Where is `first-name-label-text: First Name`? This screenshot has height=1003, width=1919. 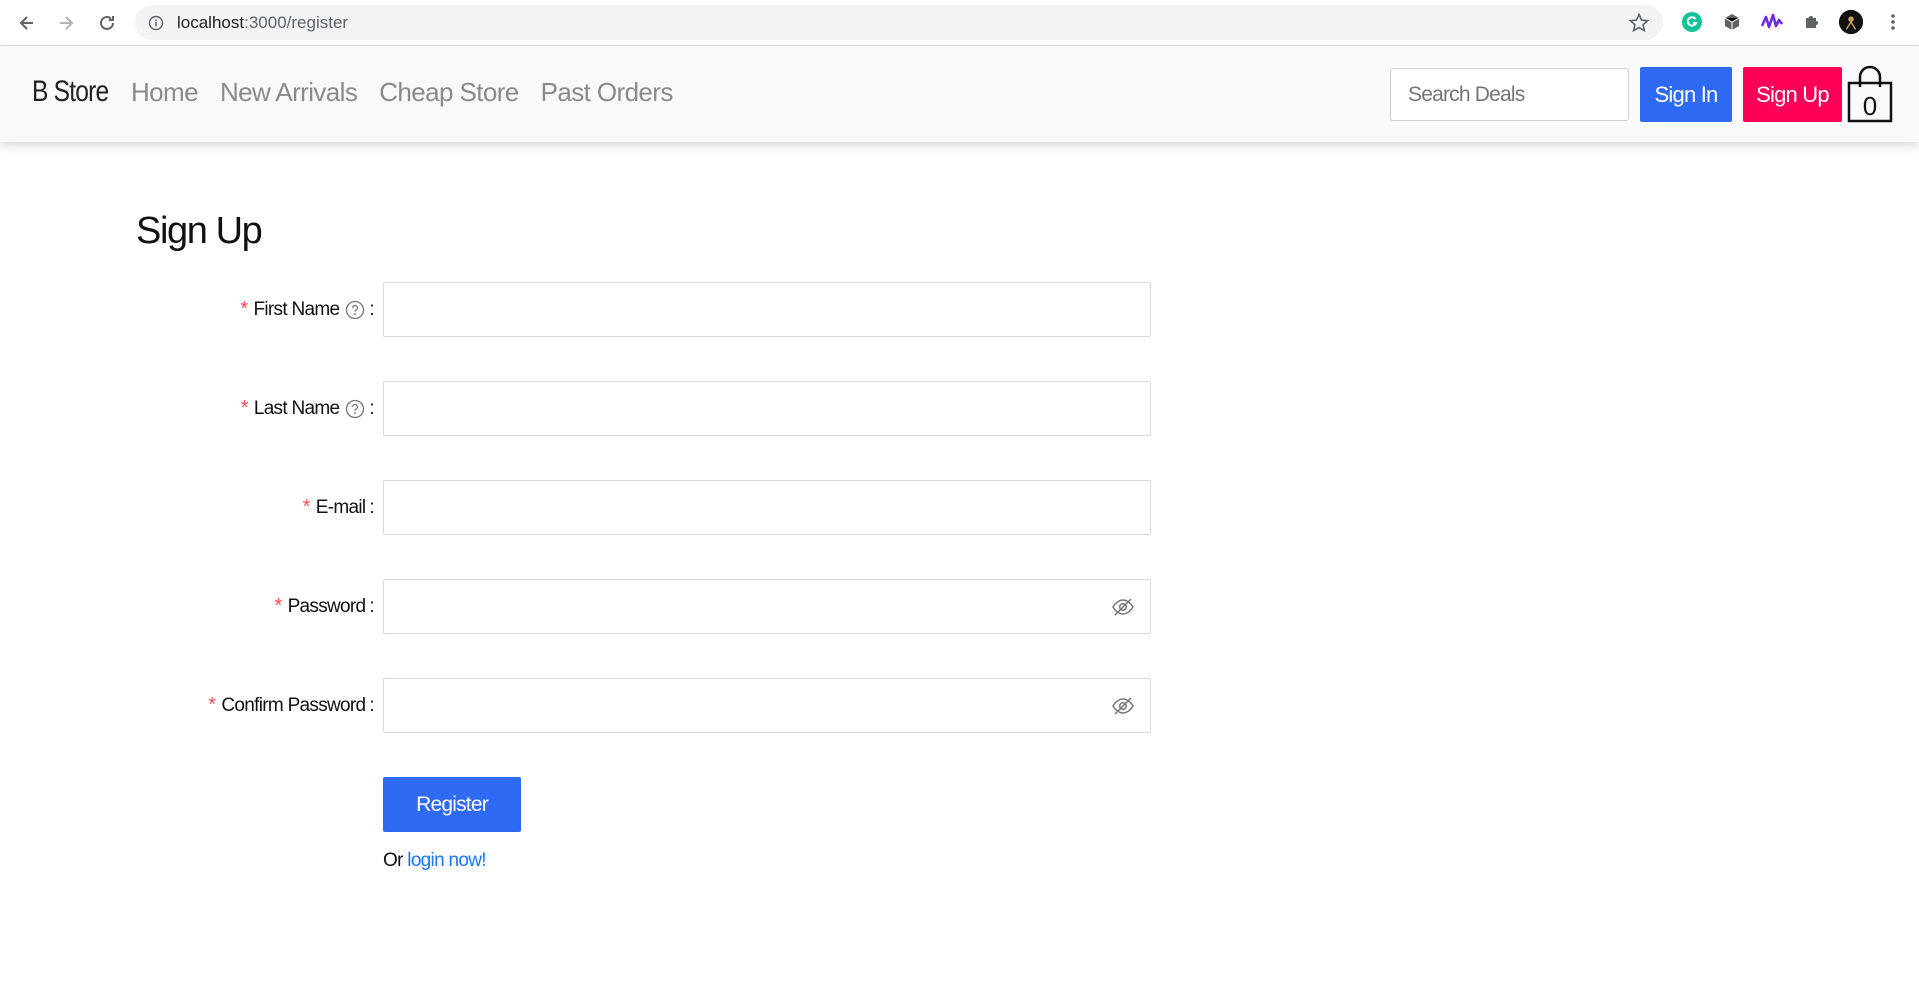
first-name-label-text: First Name is located at coordinates (297, 309).